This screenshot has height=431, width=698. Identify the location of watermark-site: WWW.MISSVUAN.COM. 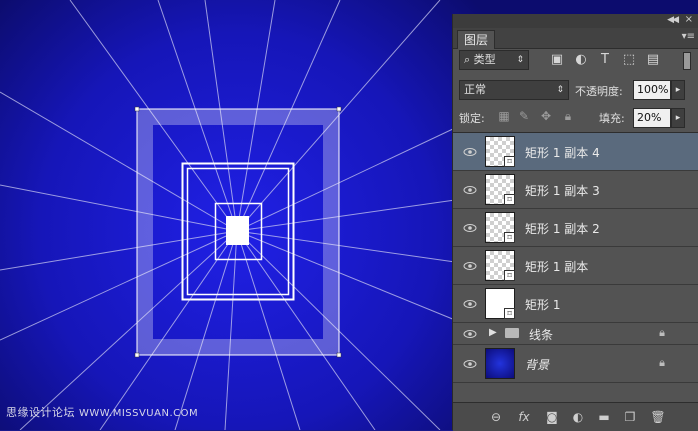
(139, 413).